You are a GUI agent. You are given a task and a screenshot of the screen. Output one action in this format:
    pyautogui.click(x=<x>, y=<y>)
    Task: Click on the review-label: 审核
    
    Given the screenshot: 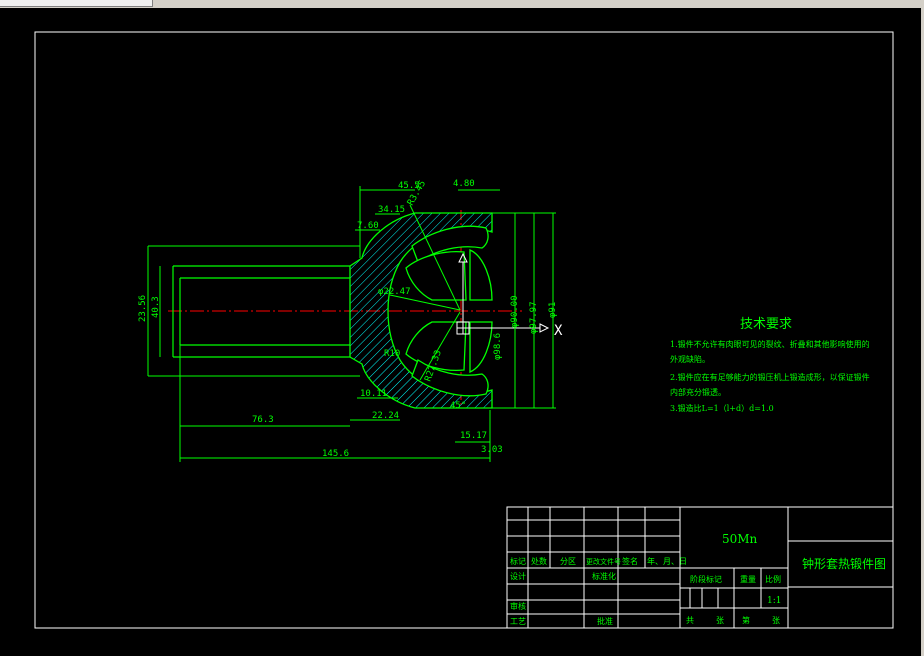 What is the action you would take?
    pyautogui.click(x=518, y=606)
    